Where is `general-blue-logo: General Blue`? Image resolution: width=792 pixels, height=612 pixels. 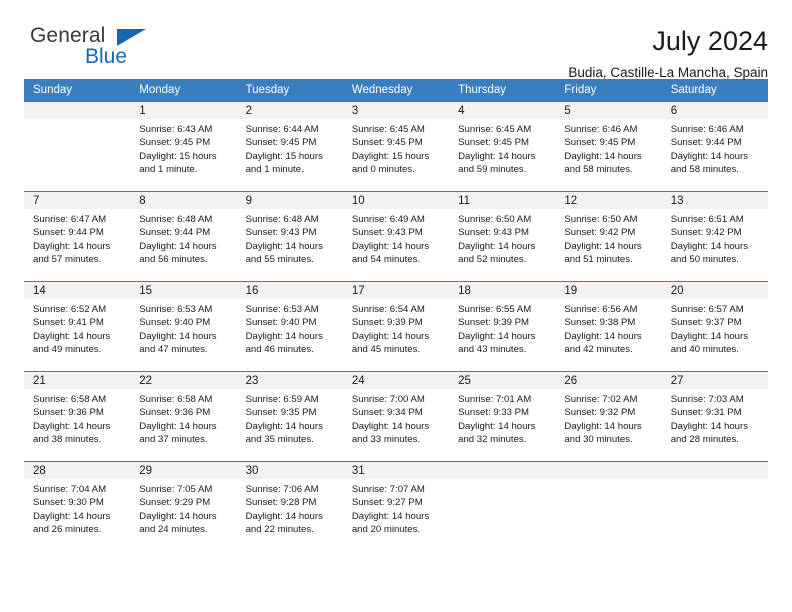 general-blue-logo: General Blue is located at coordinates (99, 47).